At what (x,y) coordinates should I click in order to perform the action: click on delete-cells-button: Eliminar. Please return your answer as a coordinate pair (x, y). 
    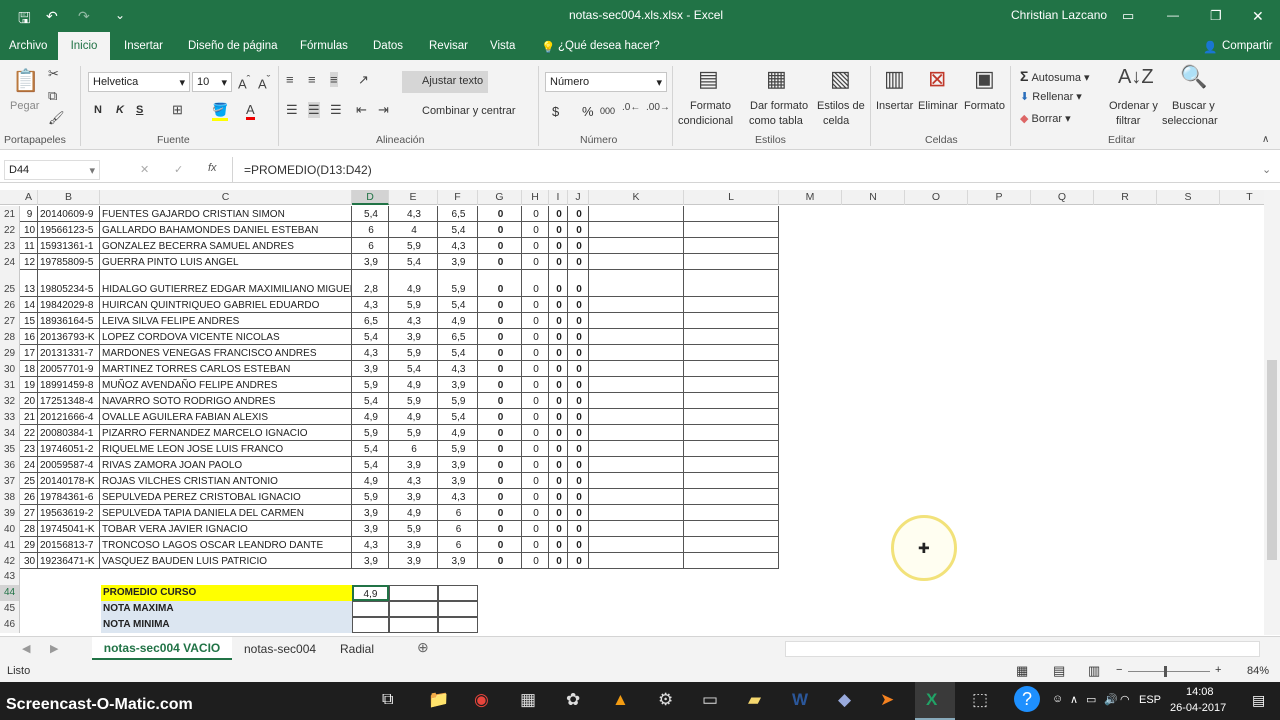
    Looking at the image, I should click on (938, 106).